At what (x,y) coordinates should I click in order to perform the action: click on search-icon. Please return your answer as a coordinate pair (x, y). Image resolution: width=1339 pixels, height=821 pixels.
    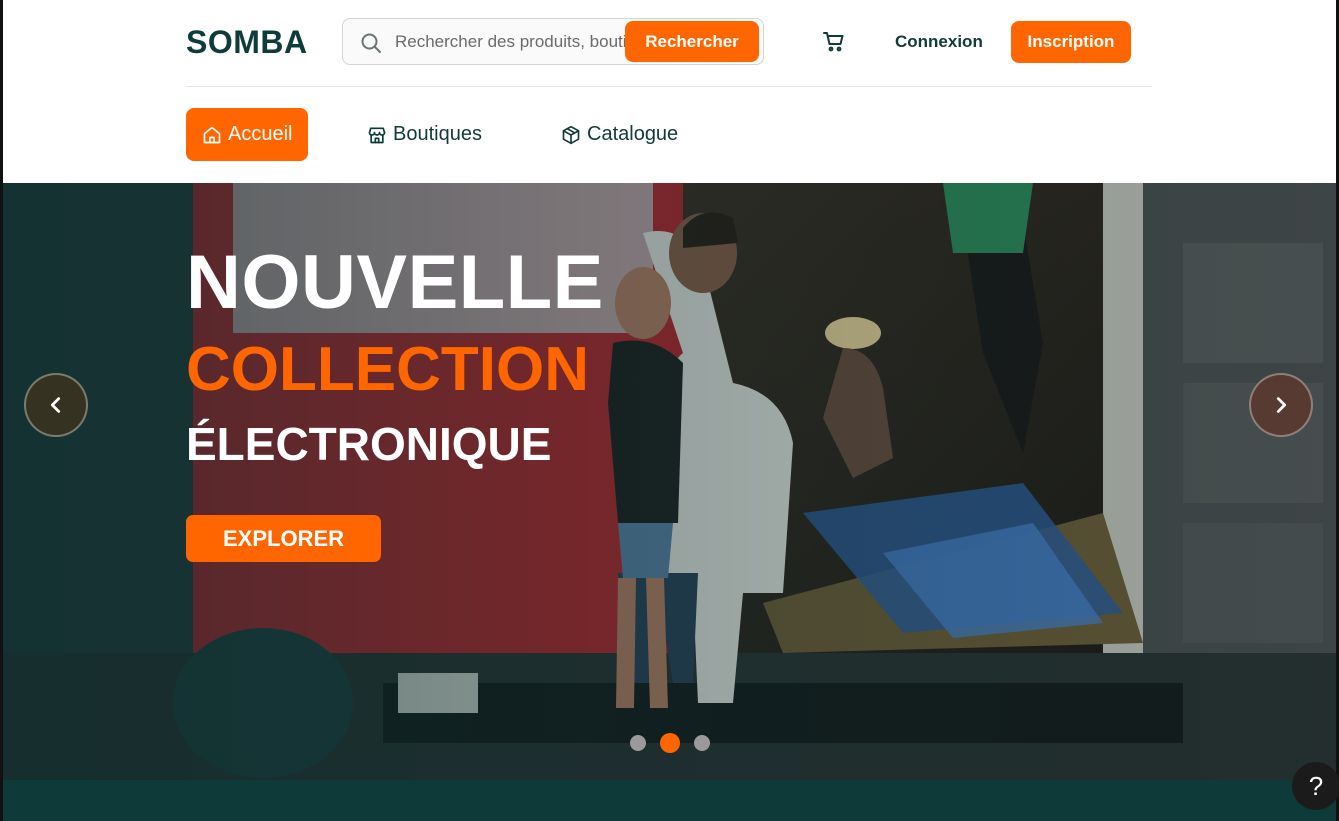
    Looking at the image, I should click on (371, 43).